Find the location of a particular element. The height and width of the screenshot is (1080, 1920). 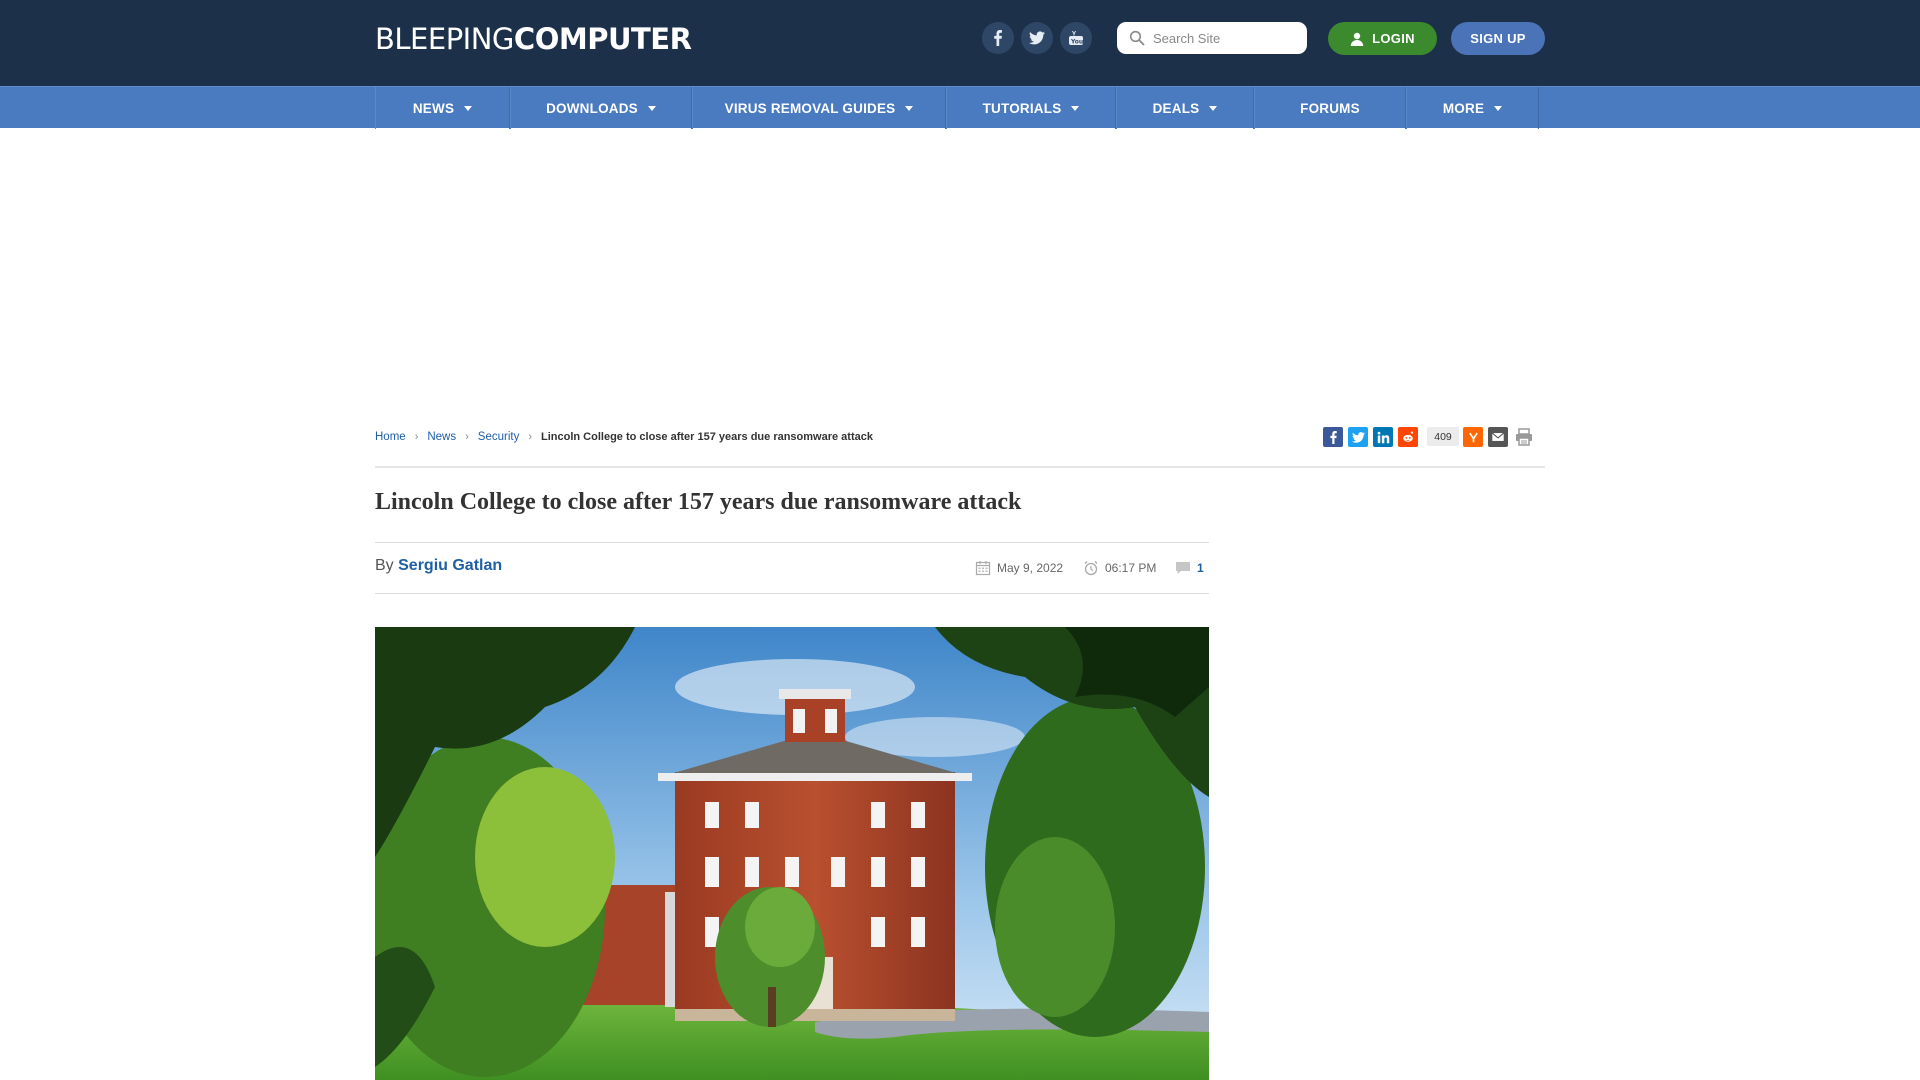

share-count: 409 is located at coordinates (1443, 436).